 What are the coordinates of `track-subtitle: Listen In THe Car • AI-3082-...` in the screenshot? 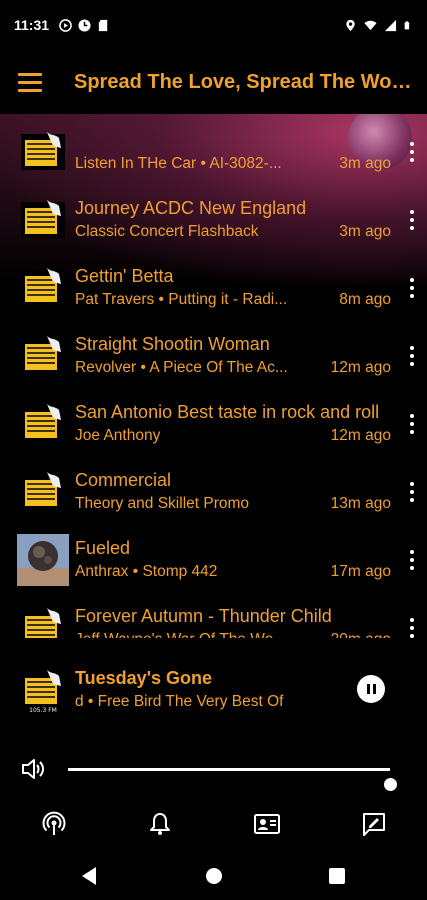 It's located at (178, 163).